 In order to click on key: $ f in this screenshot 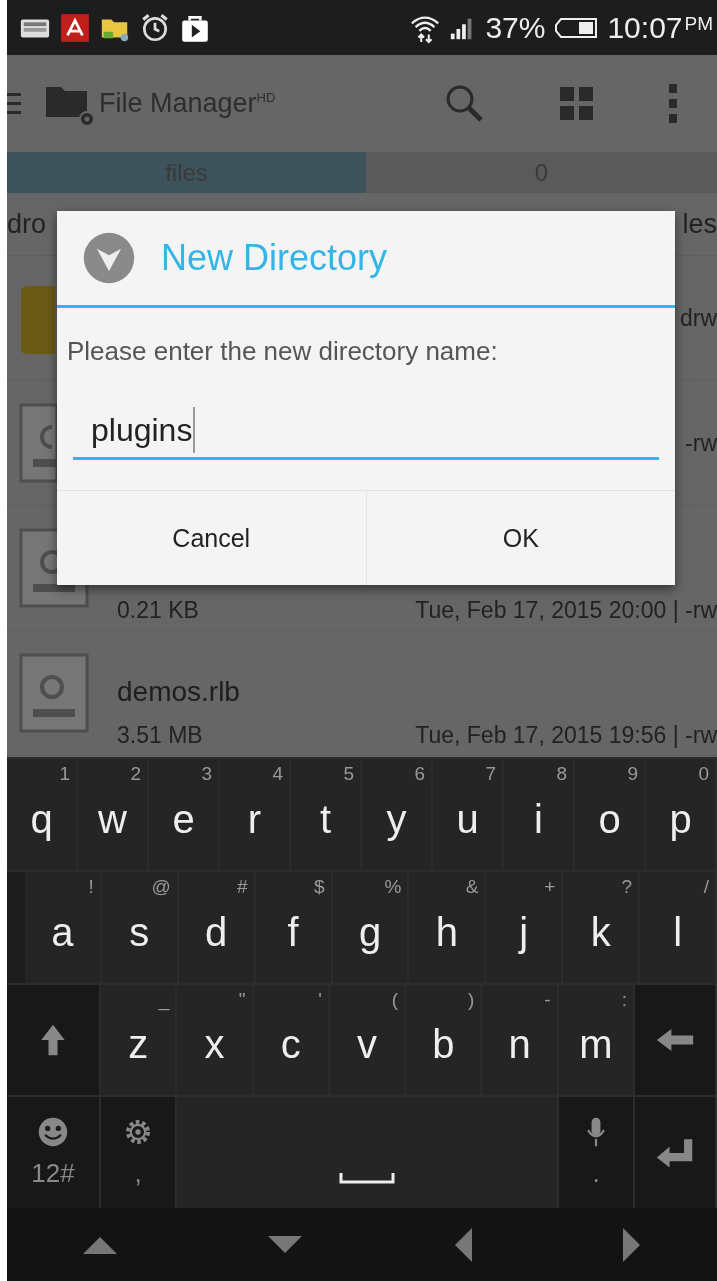, I will do `click(294, 927)`.